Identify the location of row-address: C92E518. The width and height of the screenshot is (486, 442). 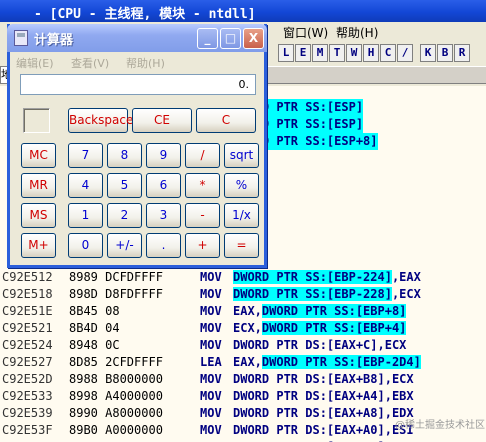
(27, 294).